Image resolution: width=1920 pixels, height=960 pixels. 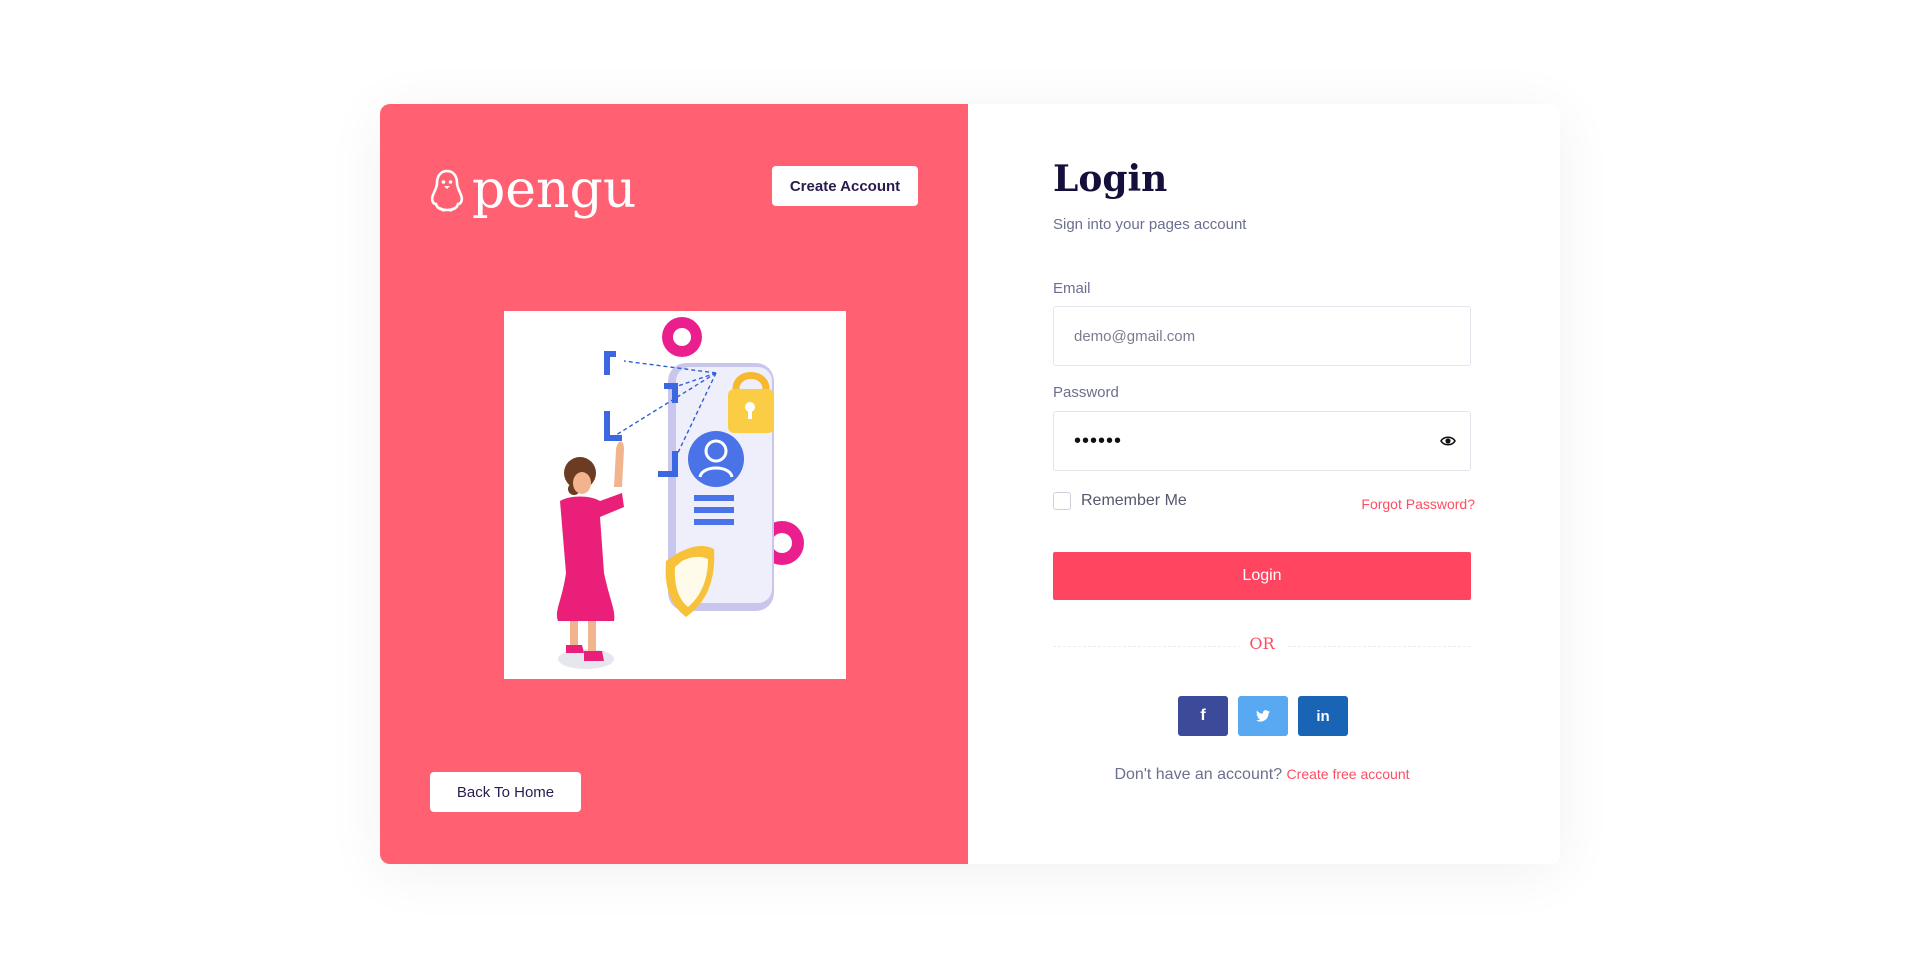 What do you see at coordinates (1262, 576) in the screenshot?
I see `login-button: Login` at bounding box center [1262, 576].